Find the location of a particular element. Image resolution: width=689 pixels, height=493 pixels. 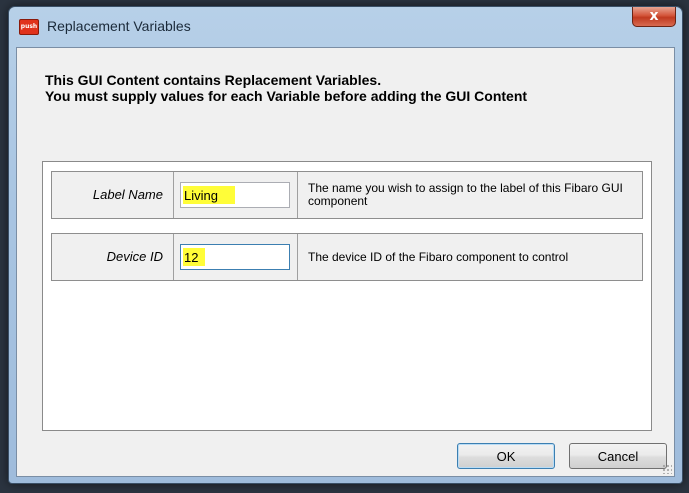

device-id-input is located at coordinates (235, 257).